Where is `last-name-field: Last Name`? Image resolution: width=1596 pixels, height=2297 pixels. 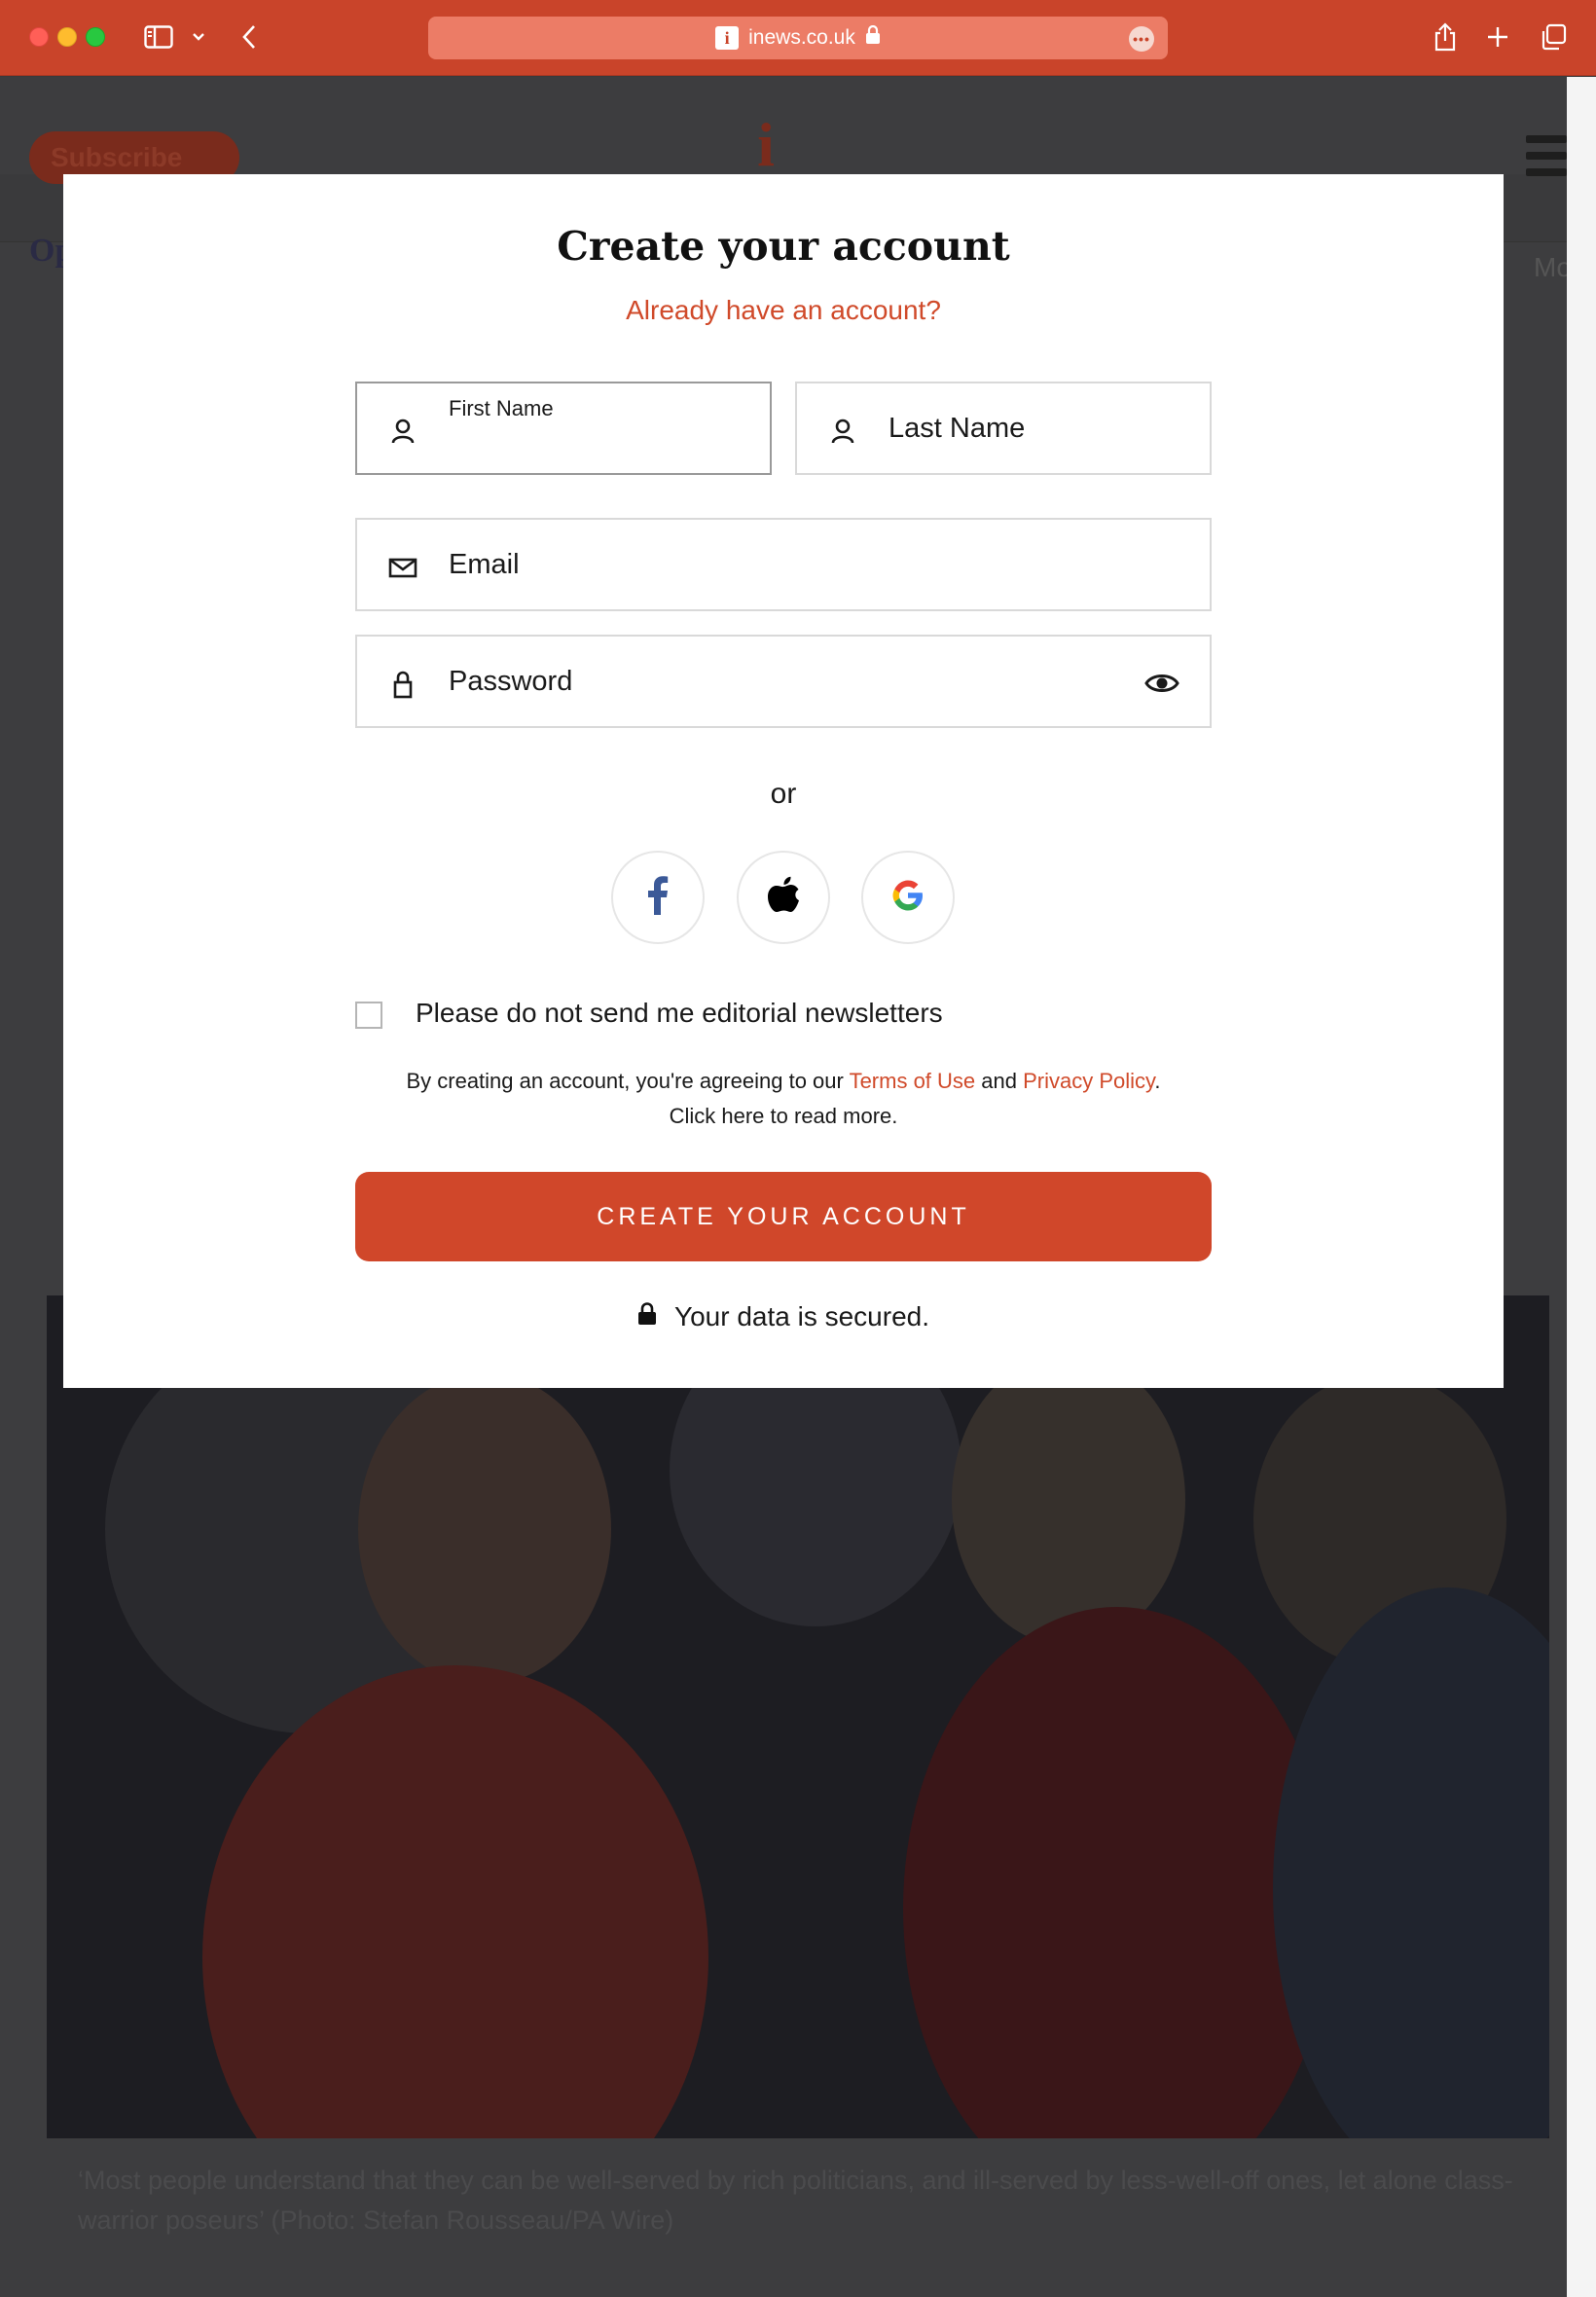 last-name-field: Last Name is located at coordinates (1004, 428).